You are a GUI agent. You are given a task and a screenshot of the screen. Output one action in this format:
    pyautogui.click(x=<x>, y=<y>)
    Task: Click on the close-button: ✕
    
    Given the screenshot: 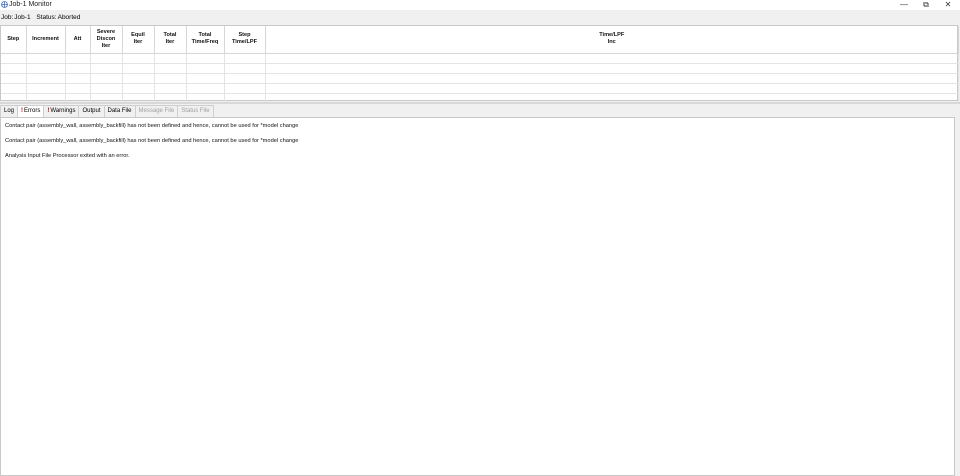 What is the action you would take?
    pyautogui.click(x=948, y=5)
    